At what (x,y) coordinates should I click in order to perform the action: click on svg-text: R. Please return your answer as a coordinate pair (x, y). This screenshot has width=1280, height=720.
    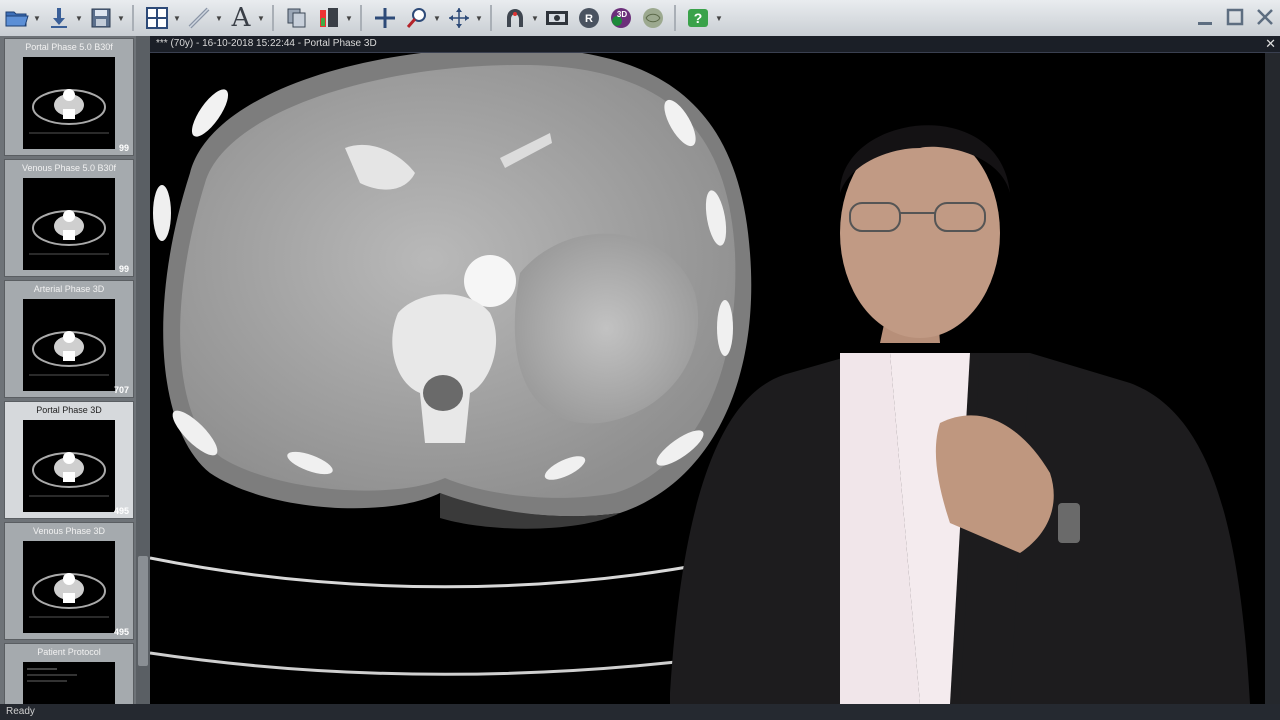
    Looking at the image, I should click on (589, 19).